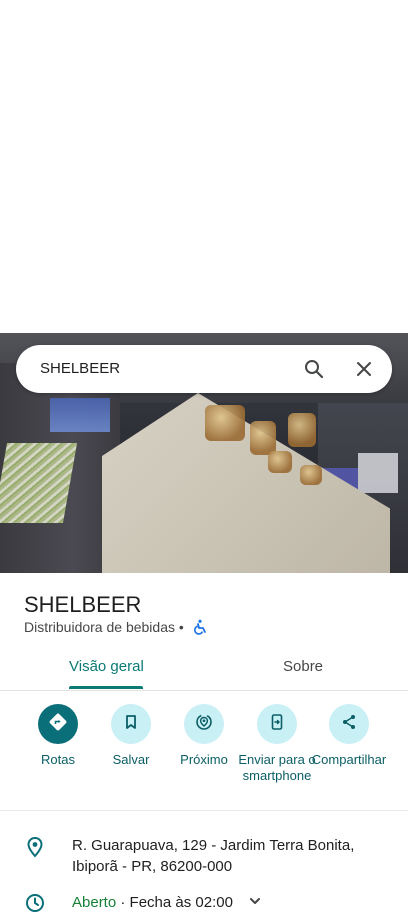 This screenshot has width=408, height=919. What do you see at coordinates (255, 901) in the screenshot?
I see `chevron-down-icon` at bounding box center [255, 901].